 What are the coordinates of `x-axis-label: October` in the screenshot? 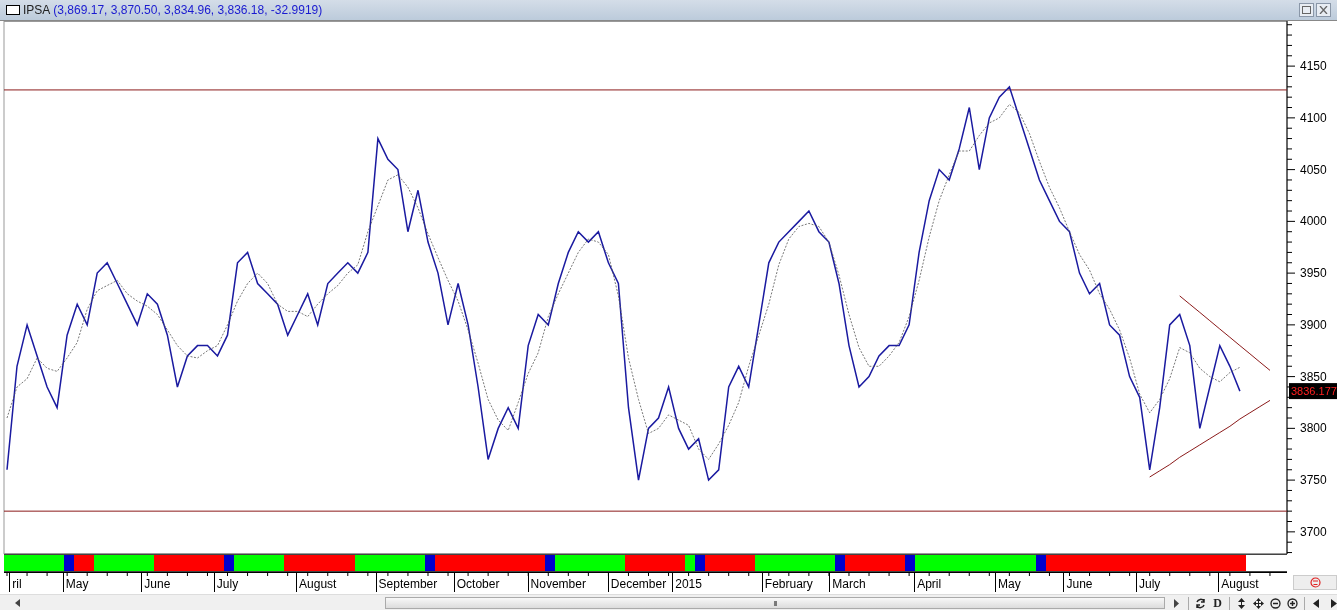 It's located at (478, 584).